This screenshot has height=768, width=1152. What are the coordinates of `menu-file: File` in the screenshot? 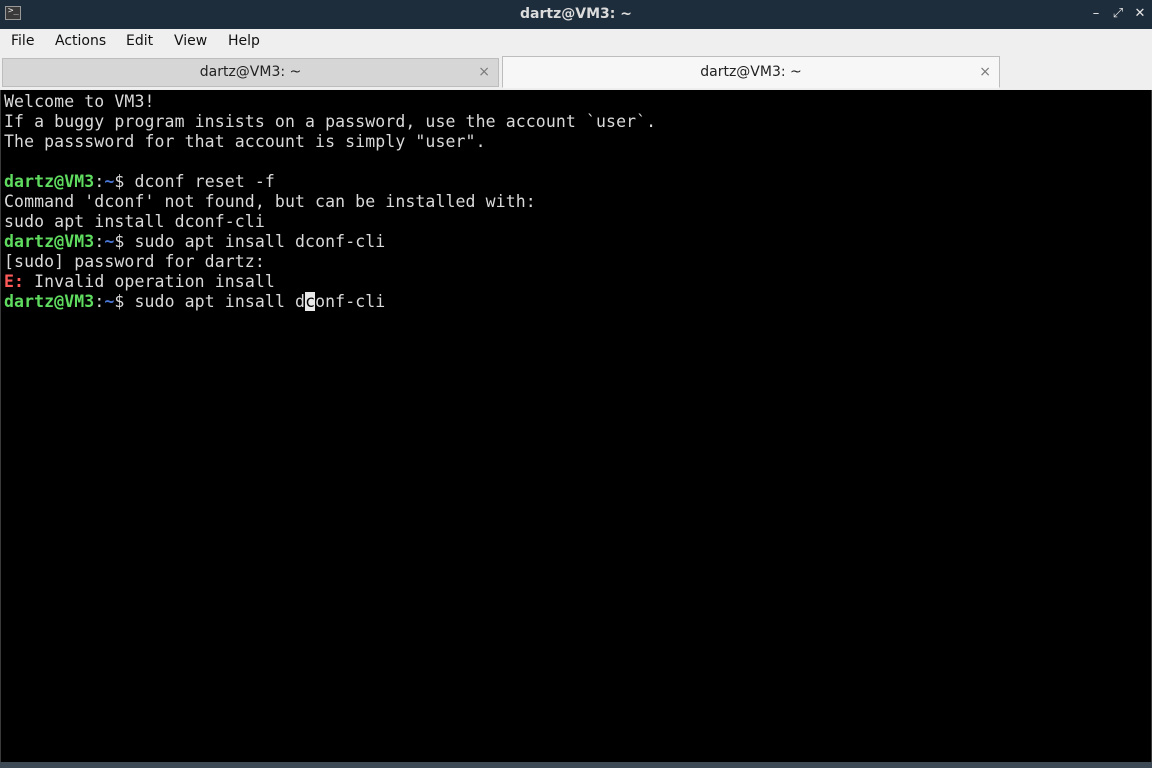 It's located at (22, 43).